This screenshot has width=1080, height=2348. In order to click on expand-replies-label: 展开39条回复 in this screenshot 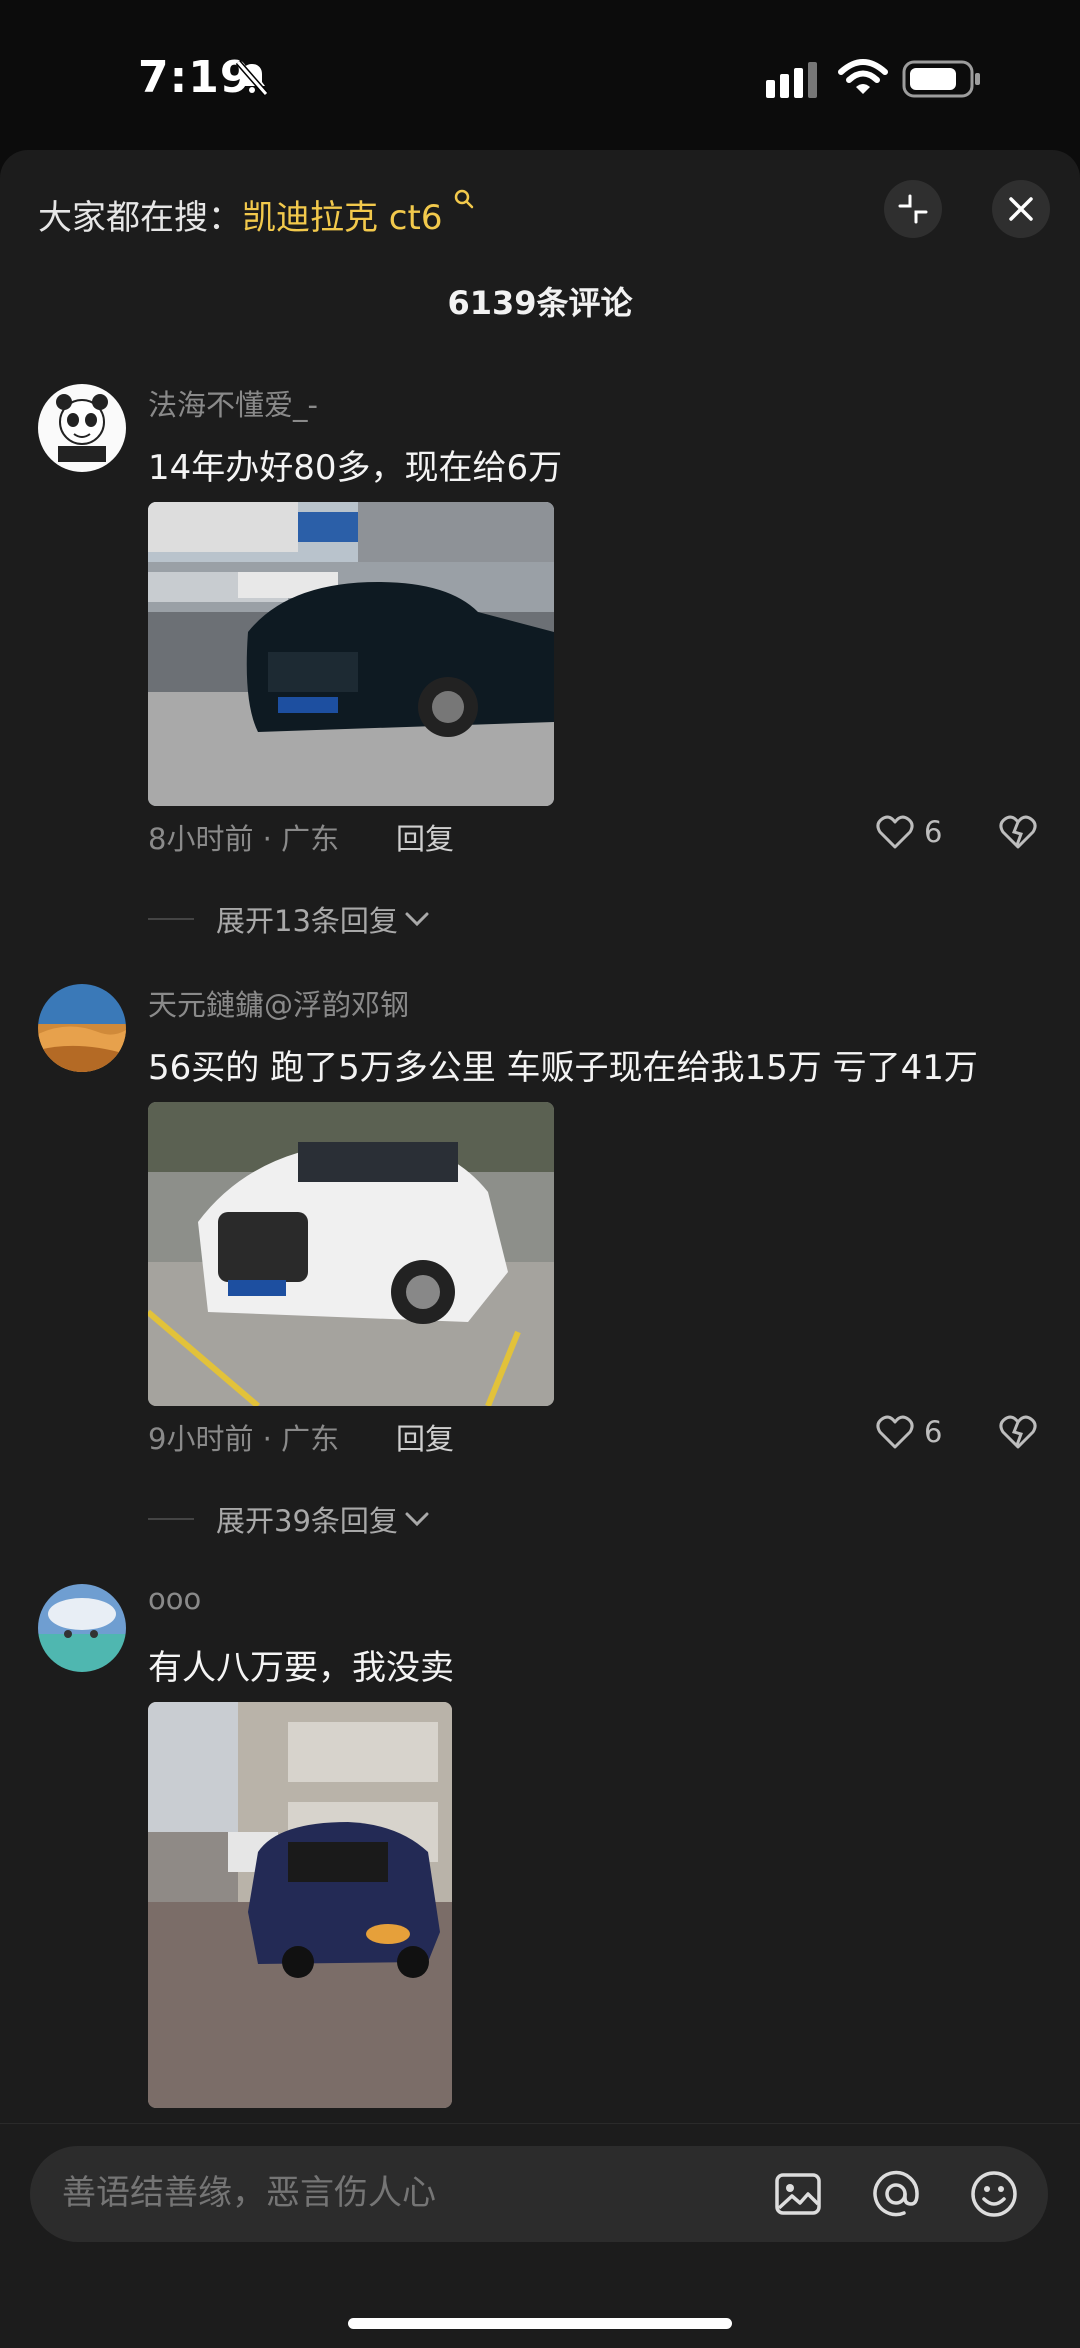, I will do `click(307, 1521)`.